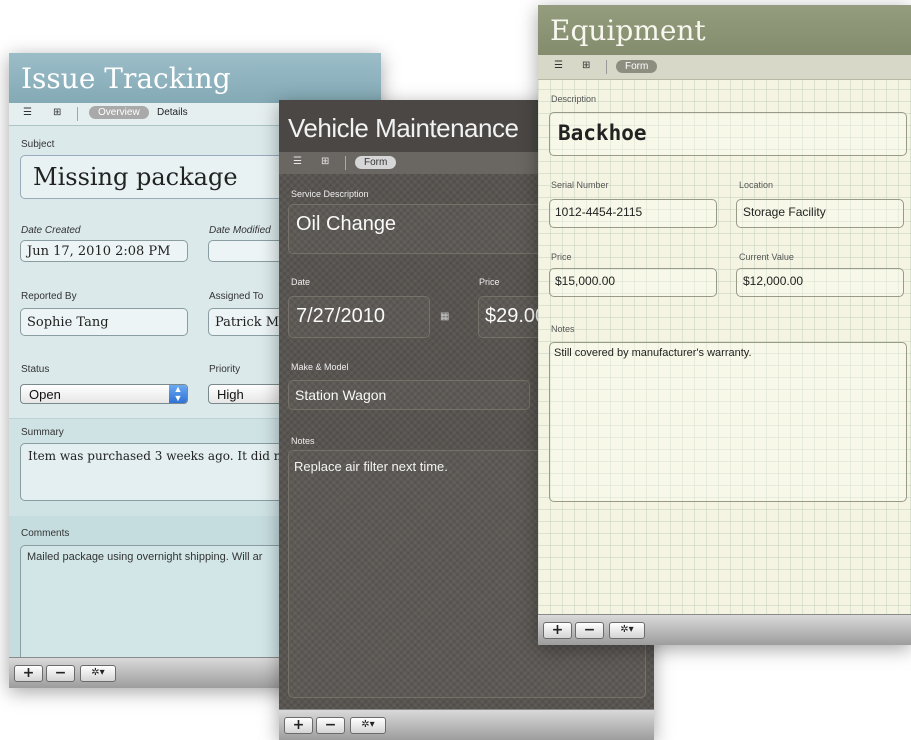  What do you see at coordinates (628, 30) in the screenshot?
I see `window-title: Equipment` at bounding box center [628, 30].